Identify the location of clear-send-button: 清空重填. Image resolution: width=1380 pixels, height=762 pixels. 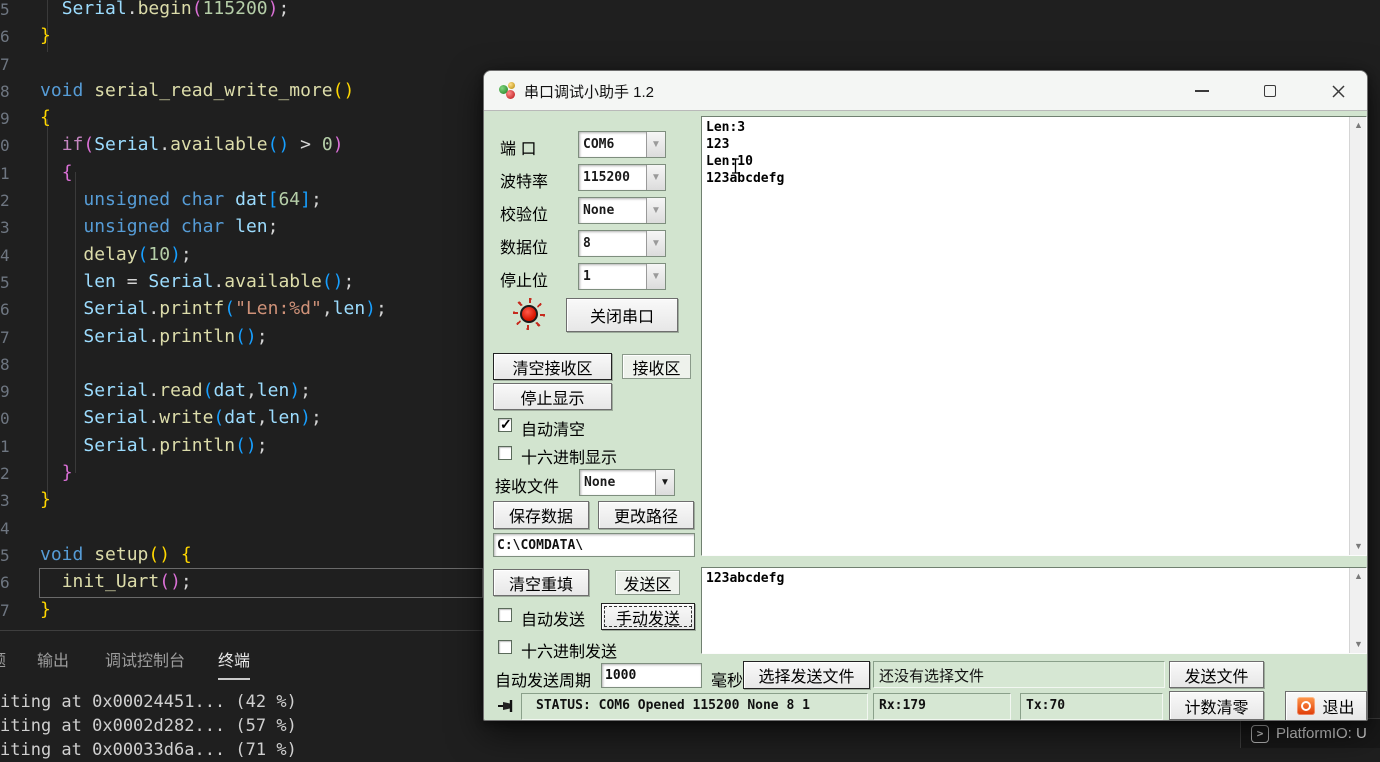
(541, 582).